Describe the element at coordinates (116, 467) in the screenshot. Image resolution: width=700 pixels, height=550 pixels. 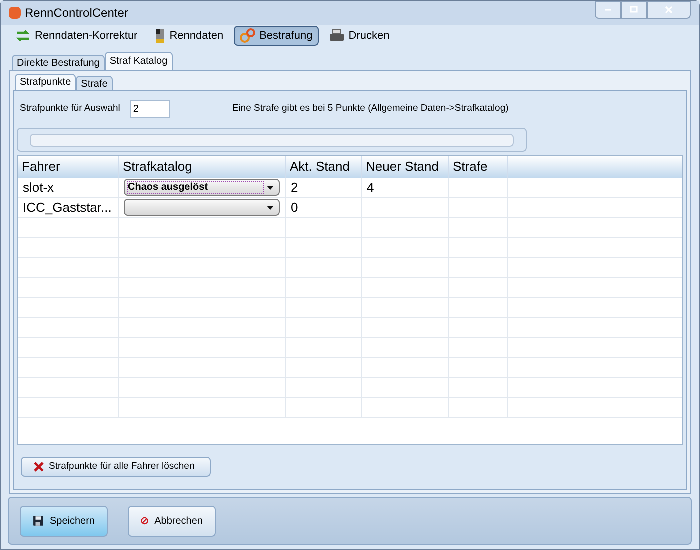
I see `clear-points-button: Strafpunkte für alle Fahrer löschen` at that location.